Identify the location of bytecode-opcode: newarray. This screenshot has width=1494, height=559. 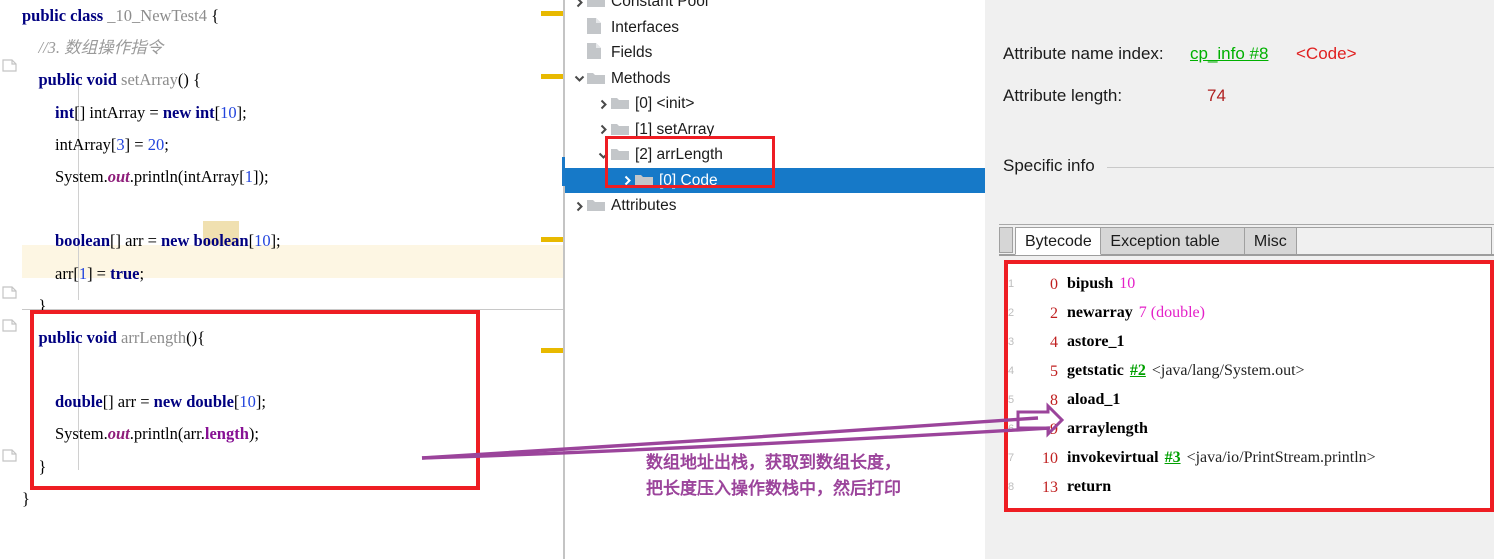
(1100, 312).